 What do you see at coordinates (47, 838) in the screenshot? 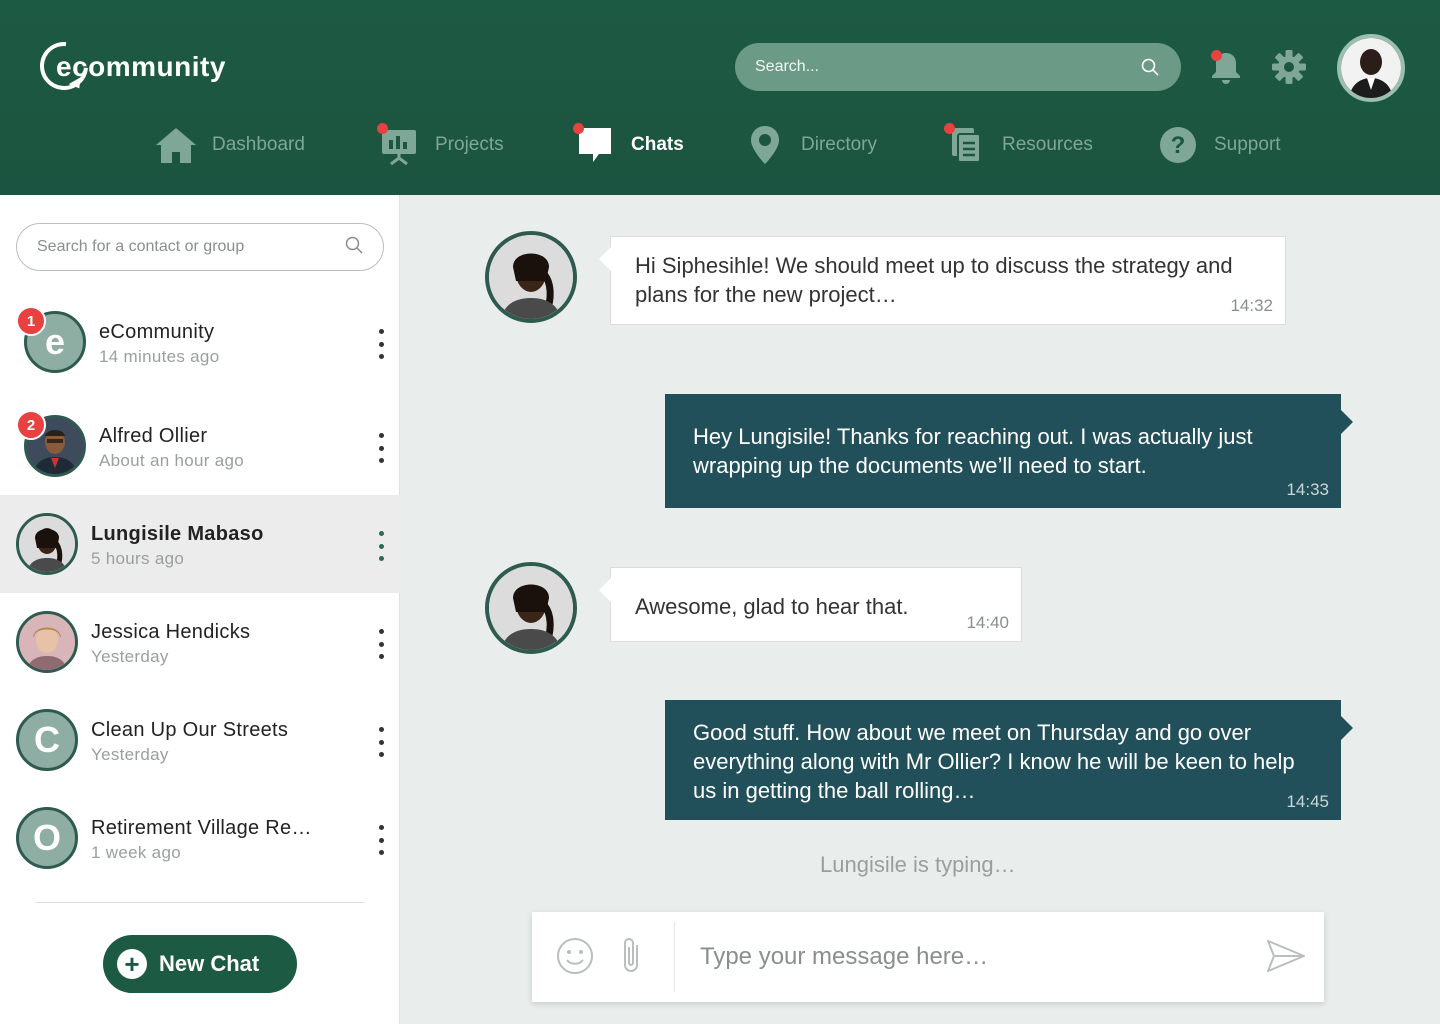
I see `avatar: O` at bounding box center [47, 838].